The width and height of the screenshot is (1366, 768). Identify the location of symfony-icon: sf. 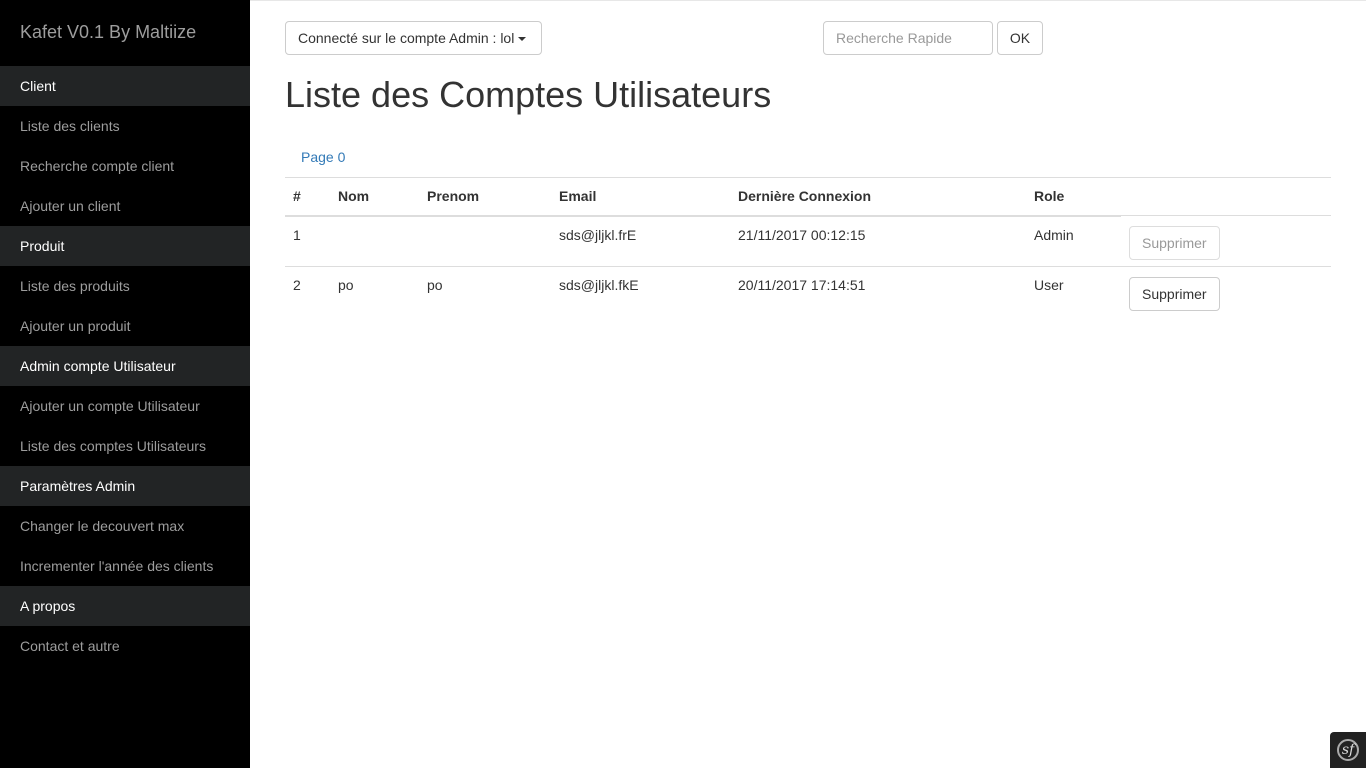
(1348, 750).